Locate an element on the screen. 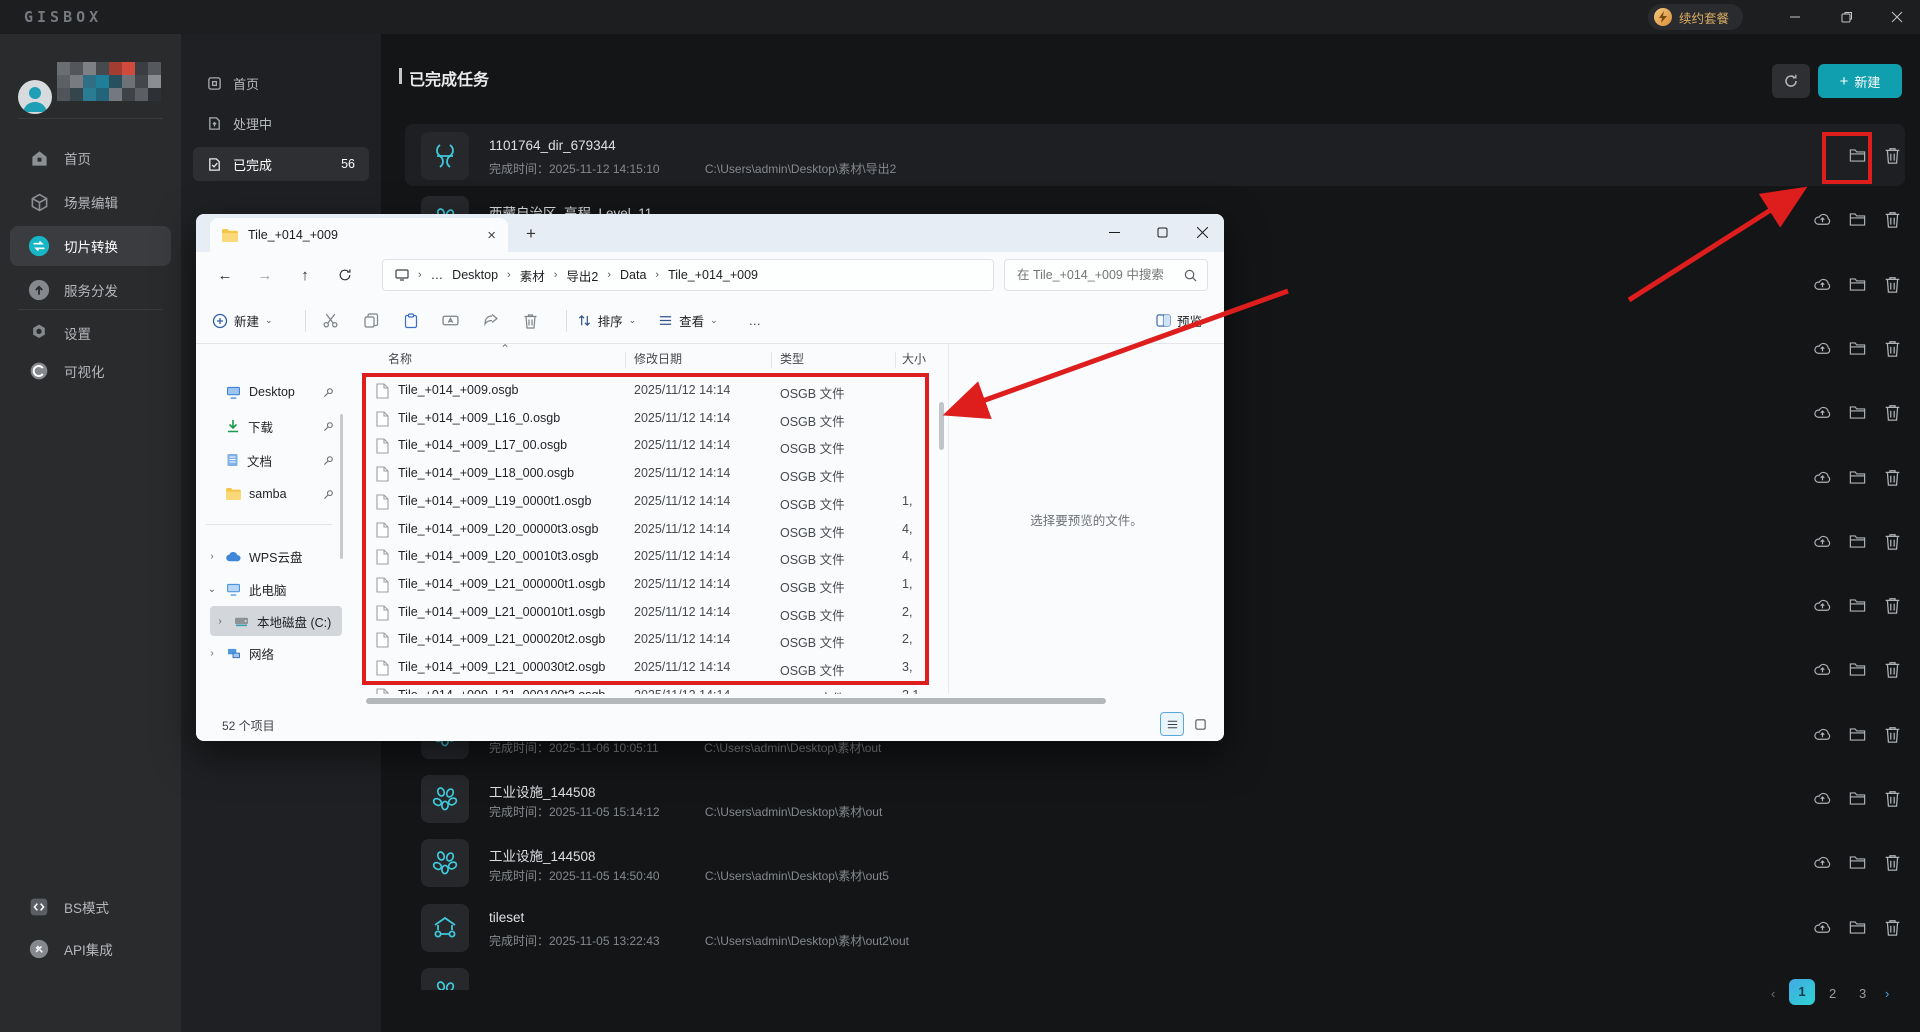  horizontal-scrollbar is located at coordinates (710, 701).